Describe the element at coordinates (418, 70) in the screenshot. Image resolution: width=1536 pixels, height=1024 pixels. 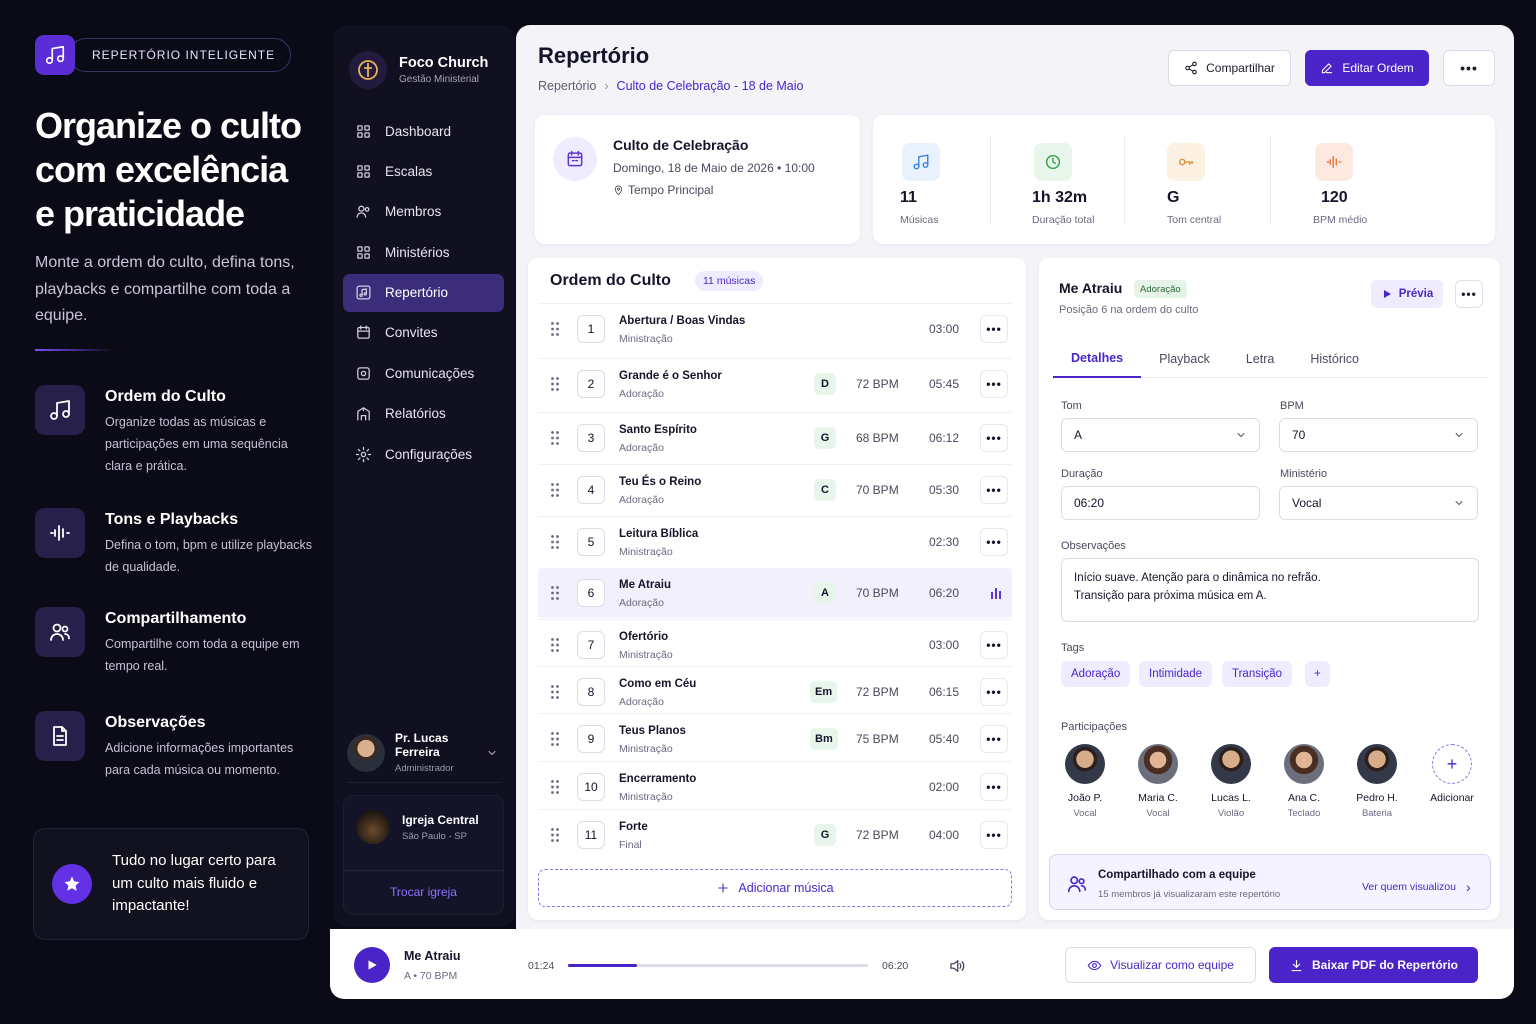
I see `brand: Foco Church Gestão Ministerial` at that location.